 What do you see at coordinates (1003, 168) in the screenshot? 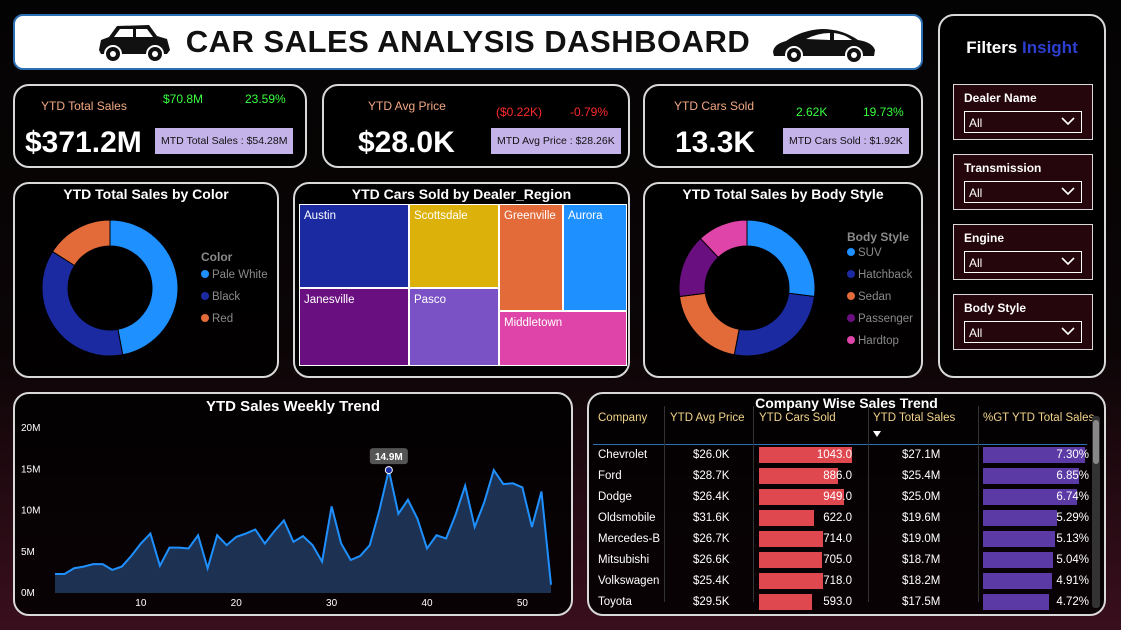
I see `filter-label: Transmission` at bounding box center [1003, 168].